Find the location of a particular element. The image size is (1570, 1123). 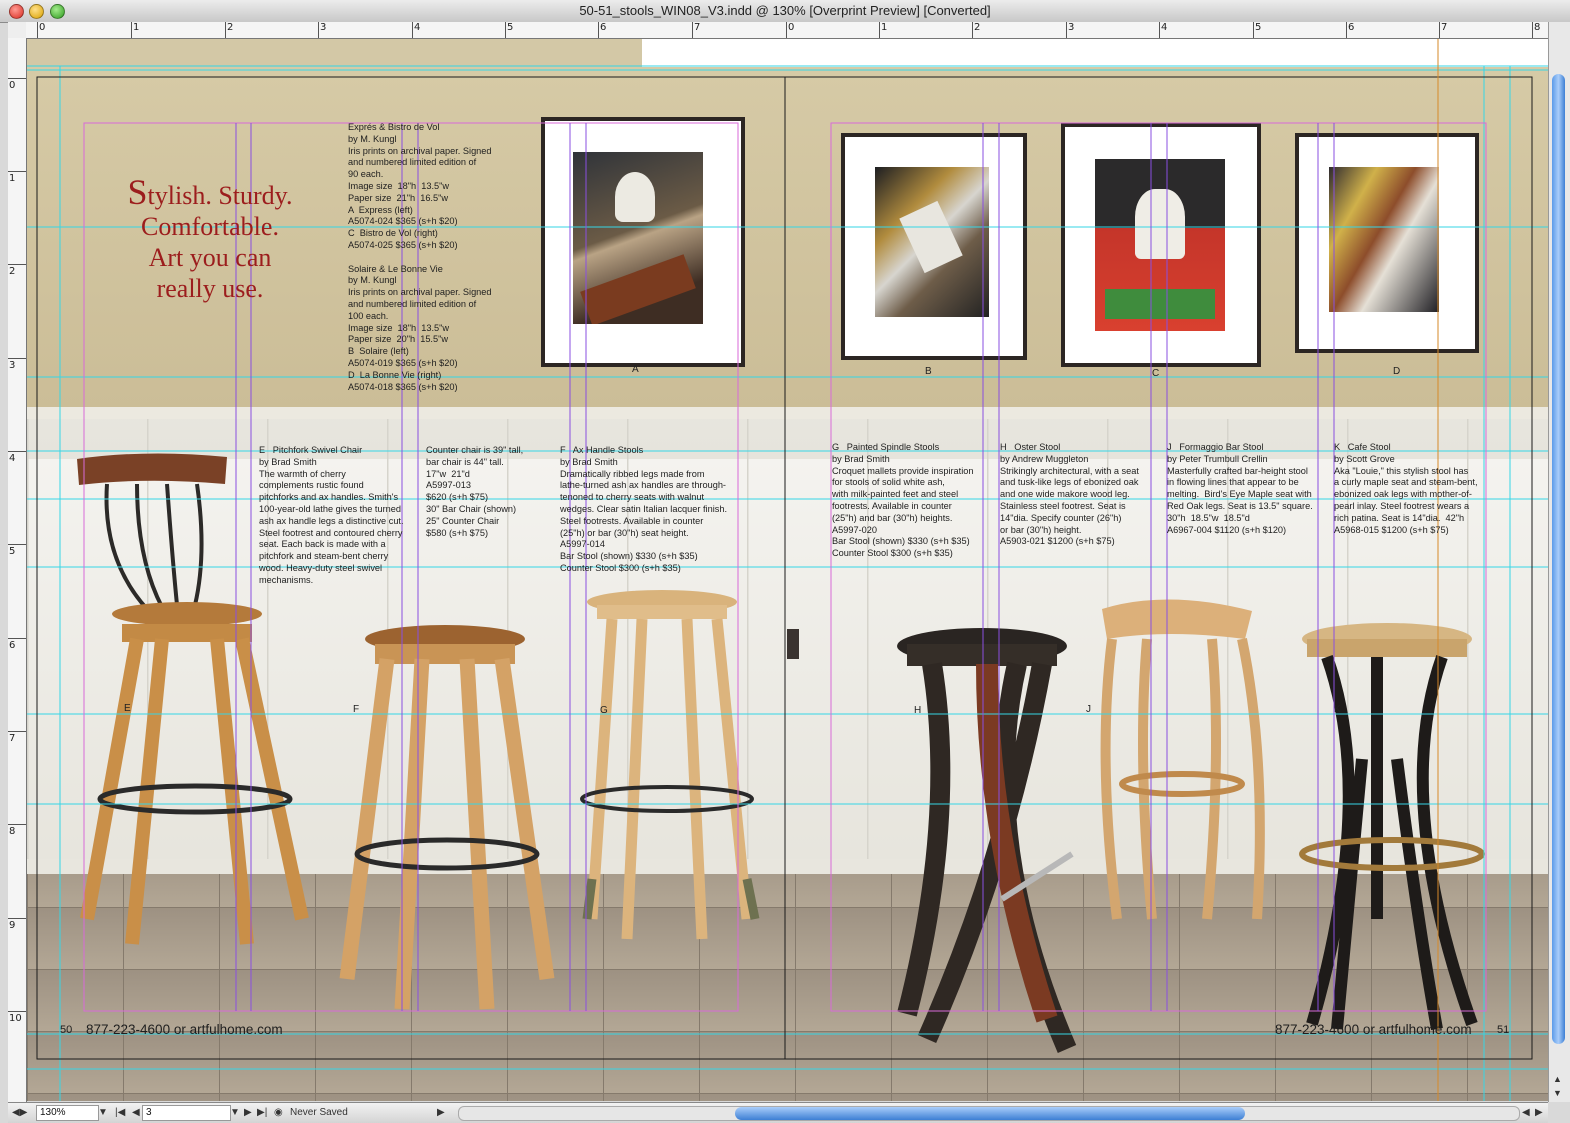

poster-bistro-de-vol is located at coordinates (1160, 245).